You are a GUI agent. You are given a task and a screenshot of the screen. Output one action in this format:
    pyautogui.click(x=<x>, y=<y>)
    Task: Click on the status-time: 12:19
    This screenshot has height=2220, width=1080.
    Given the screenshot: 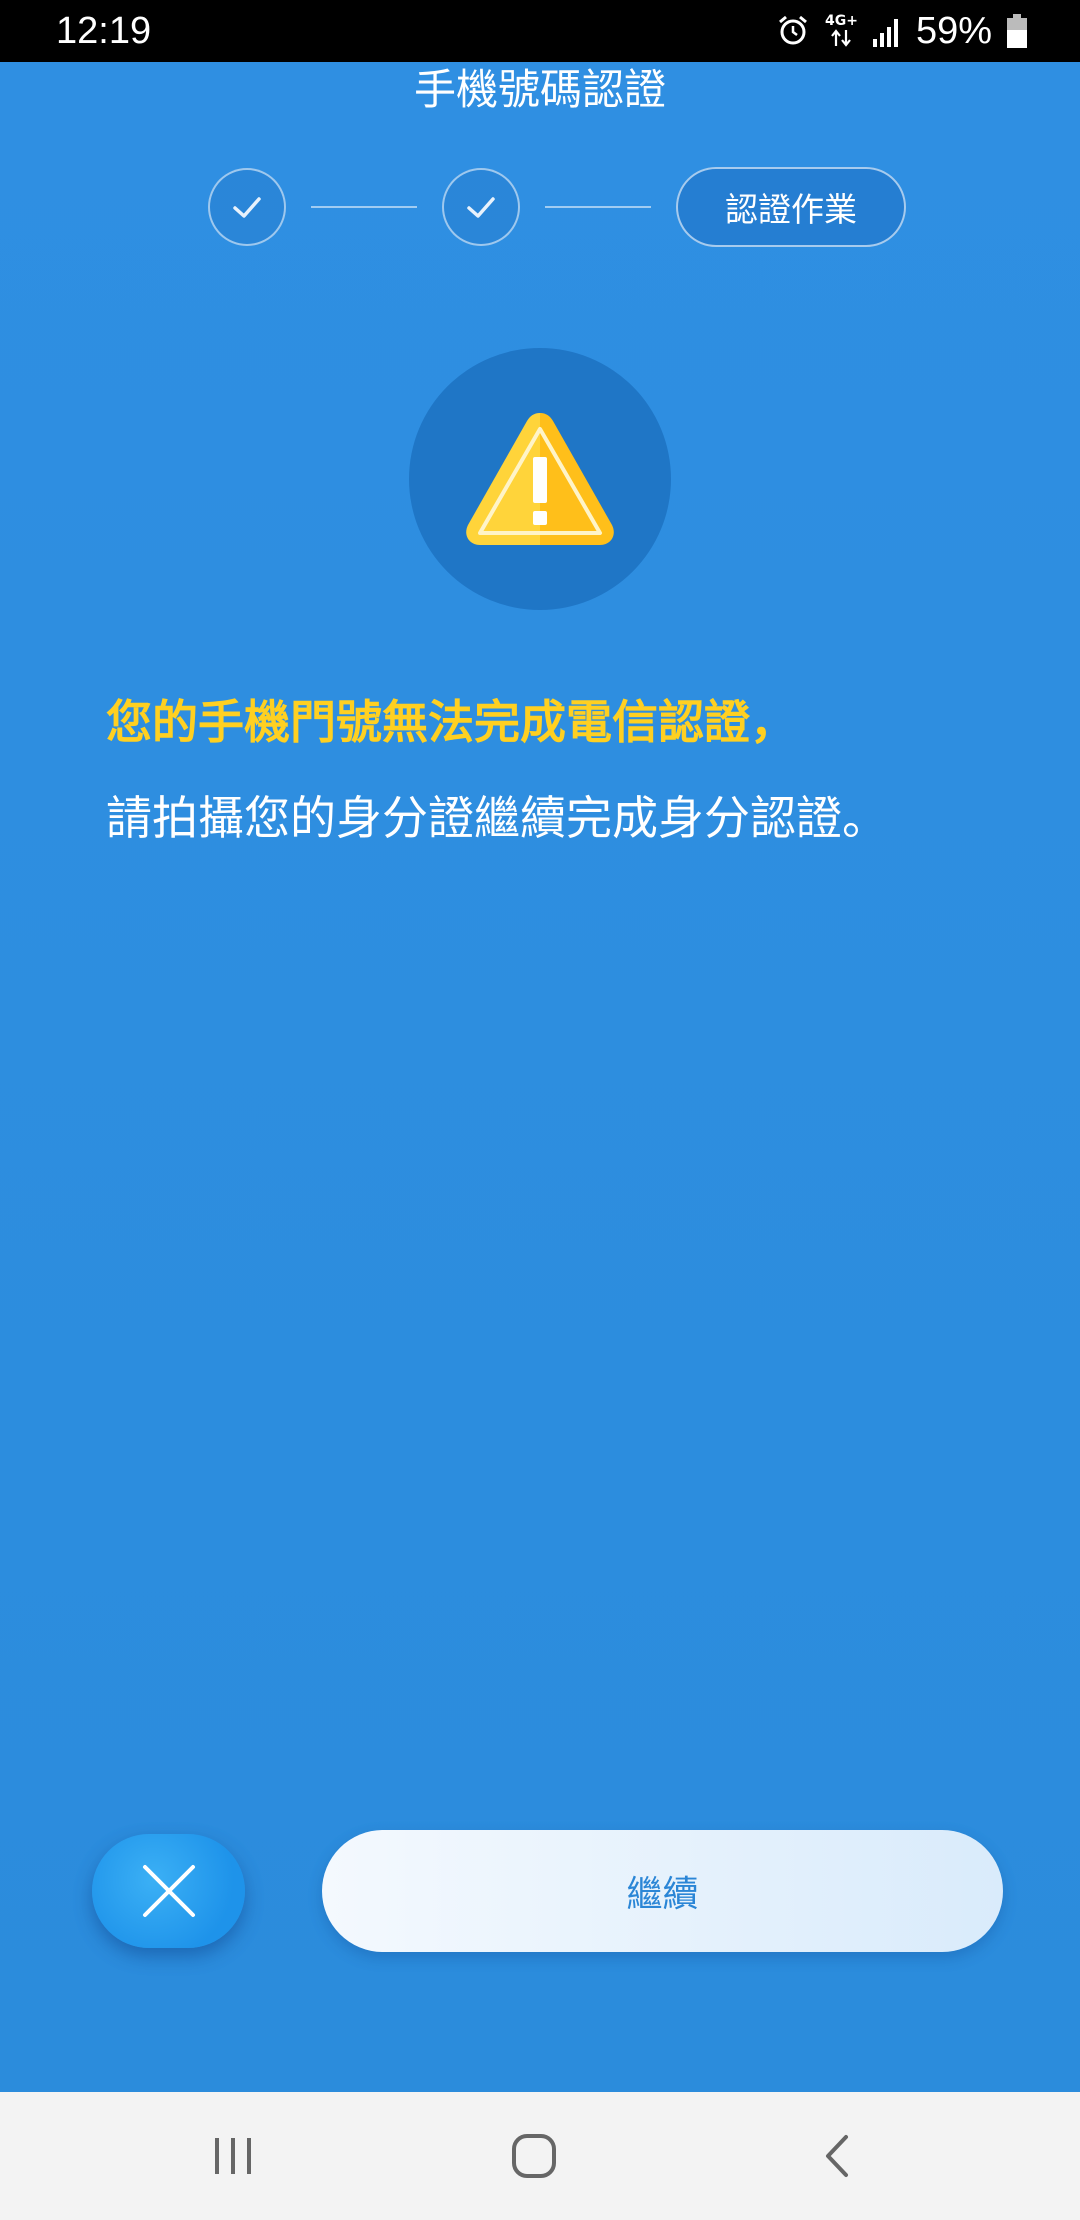 What is the action you would take?
    pyautogui.click(x=104, y=31)
    